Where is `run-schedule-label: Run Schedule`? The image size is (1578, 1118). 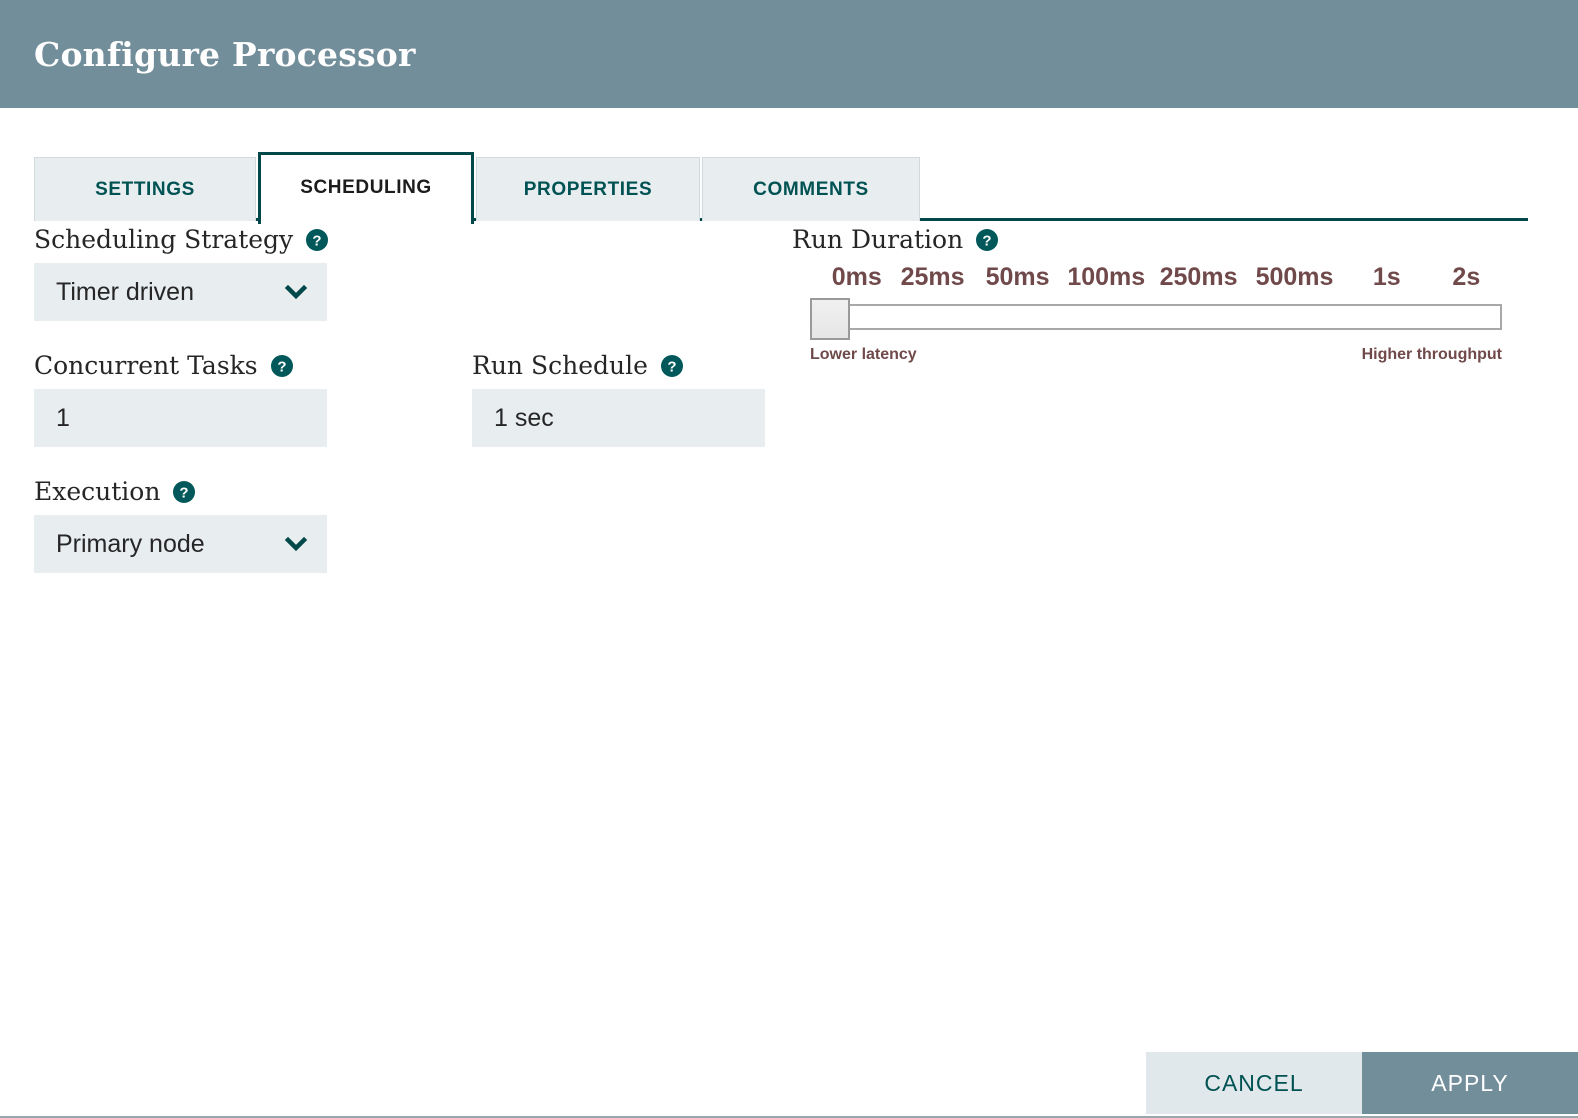 run-schedule-label: Run Schedule is located at coordinates (560, 365).